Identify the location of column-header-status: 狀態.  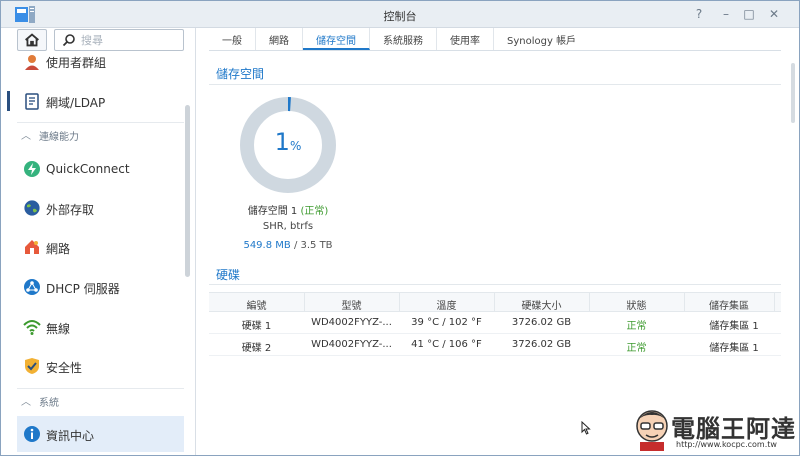
(636, 304).